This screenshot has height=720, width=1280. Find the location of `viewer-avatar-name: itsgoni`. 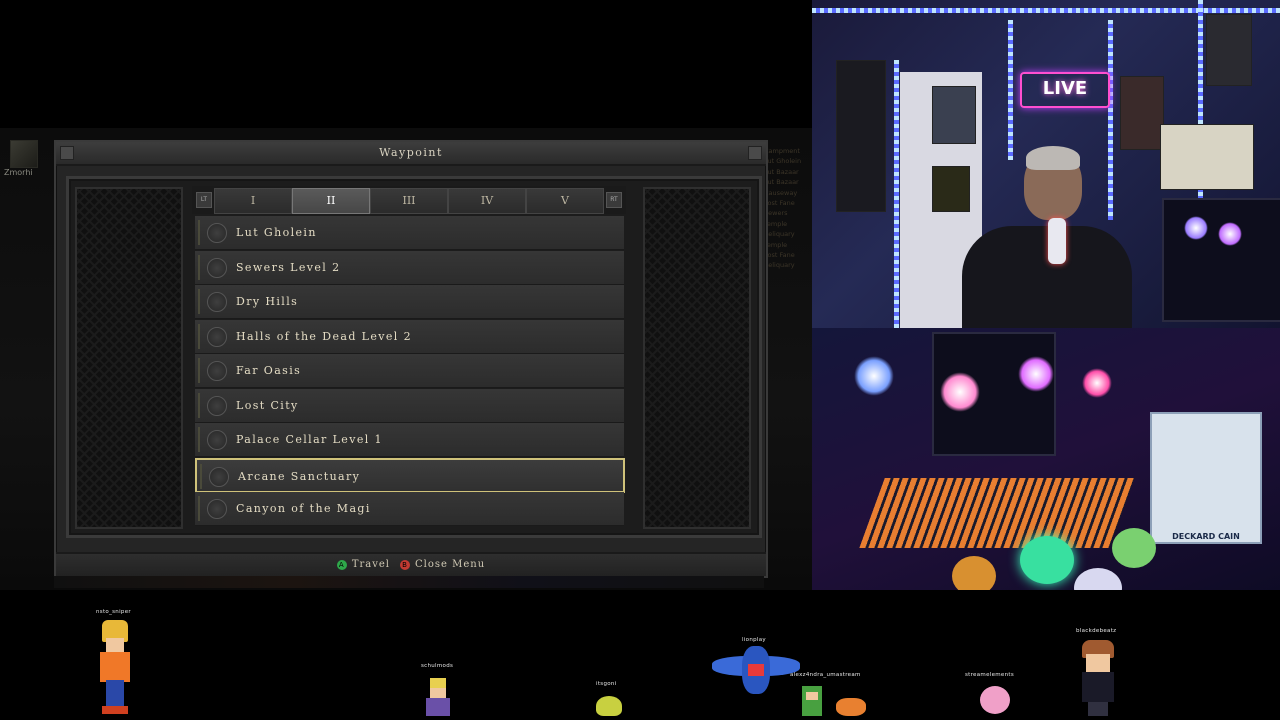

viewer-avatar-name: itsgoni is located at coordinates (606, 684).